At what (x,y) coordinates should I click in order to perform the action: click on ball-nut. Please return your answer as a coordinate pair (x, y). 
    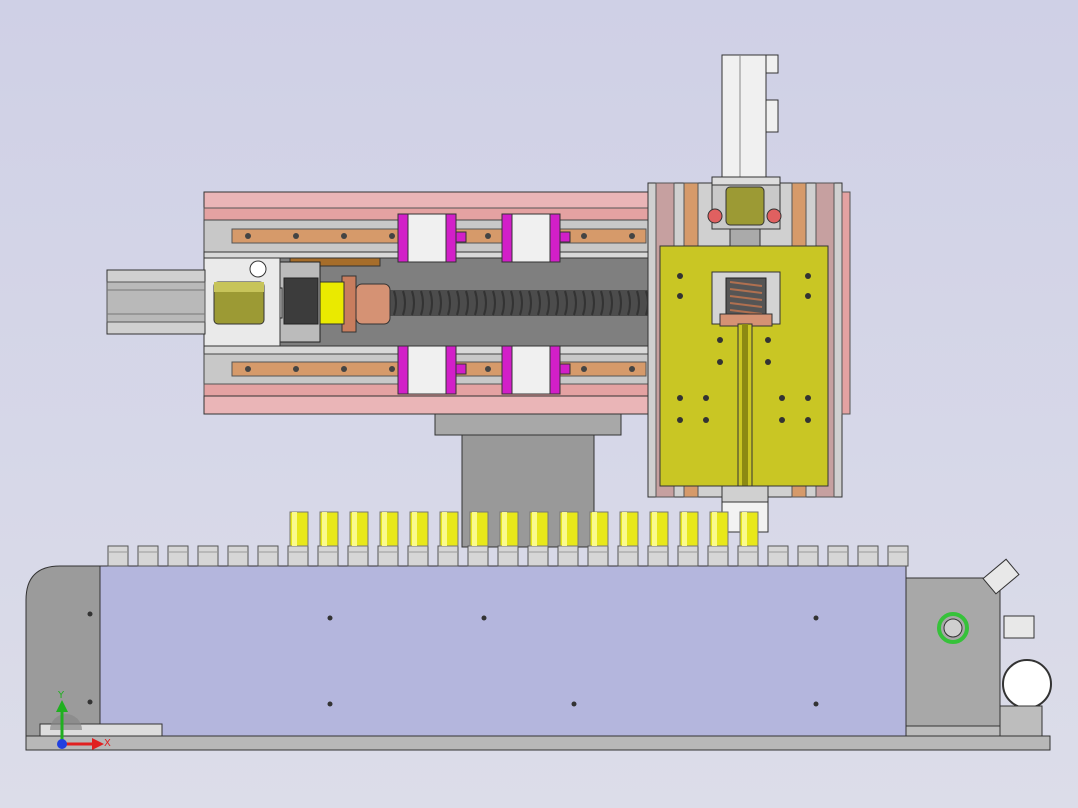
    Looking at the image, I should click on (355, 304).